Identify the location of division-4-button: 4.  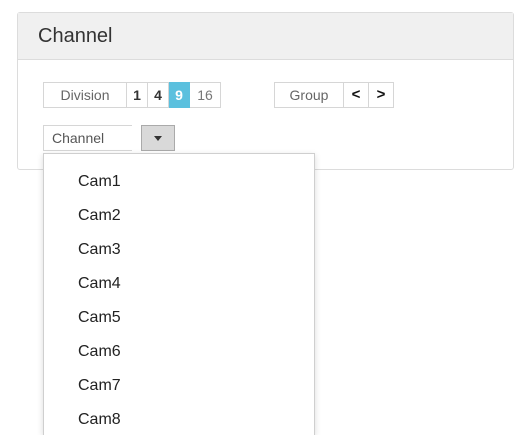
(158, 95).